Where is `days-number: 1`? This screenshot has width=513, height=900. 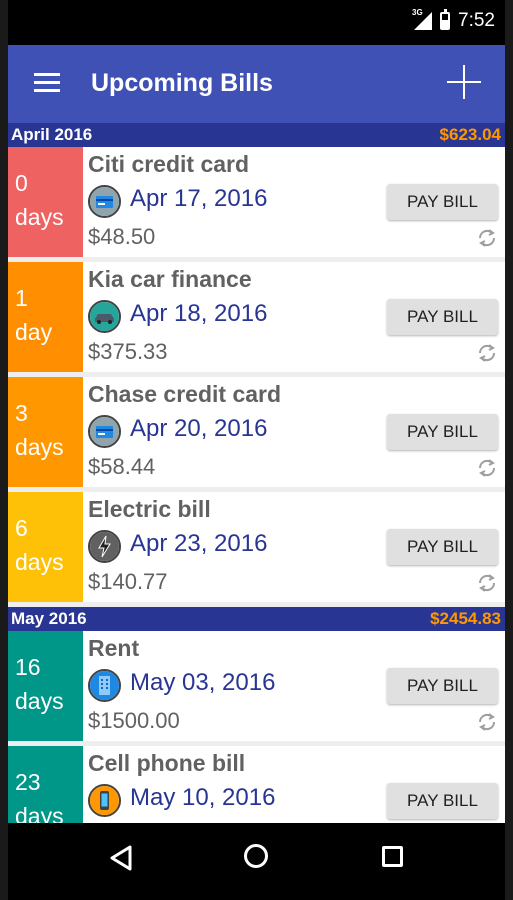 days-number: 1 is located at coordinates (21, 298).